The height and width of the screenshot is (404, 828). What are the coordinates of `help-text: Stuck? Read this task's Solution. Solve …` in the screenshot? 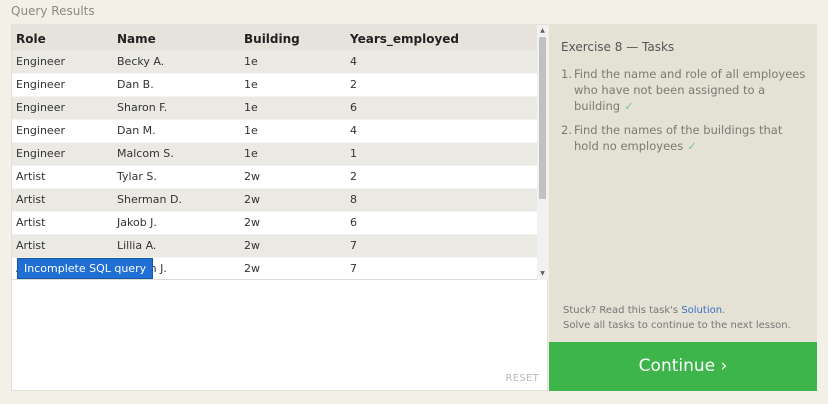 It's located at (677, 318).